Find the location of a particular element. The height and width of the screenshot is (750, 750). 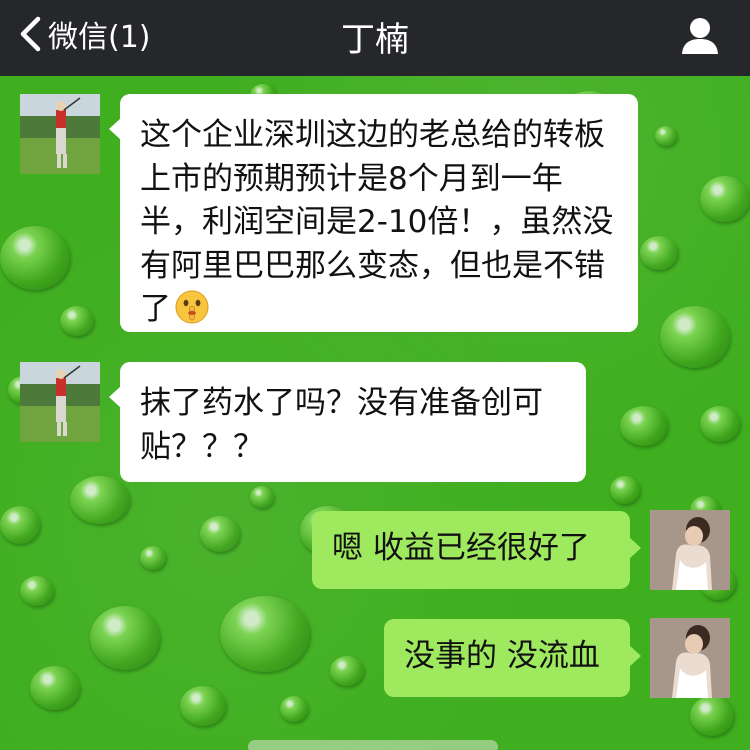

message-text: 抹了药水了吗？没有准备创可贴？？？ is located at coordinates (341, 425).